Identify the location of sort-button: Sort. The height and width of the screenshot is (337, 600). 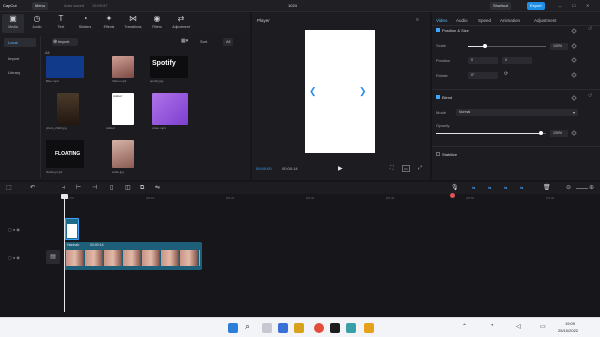
(203, 42).